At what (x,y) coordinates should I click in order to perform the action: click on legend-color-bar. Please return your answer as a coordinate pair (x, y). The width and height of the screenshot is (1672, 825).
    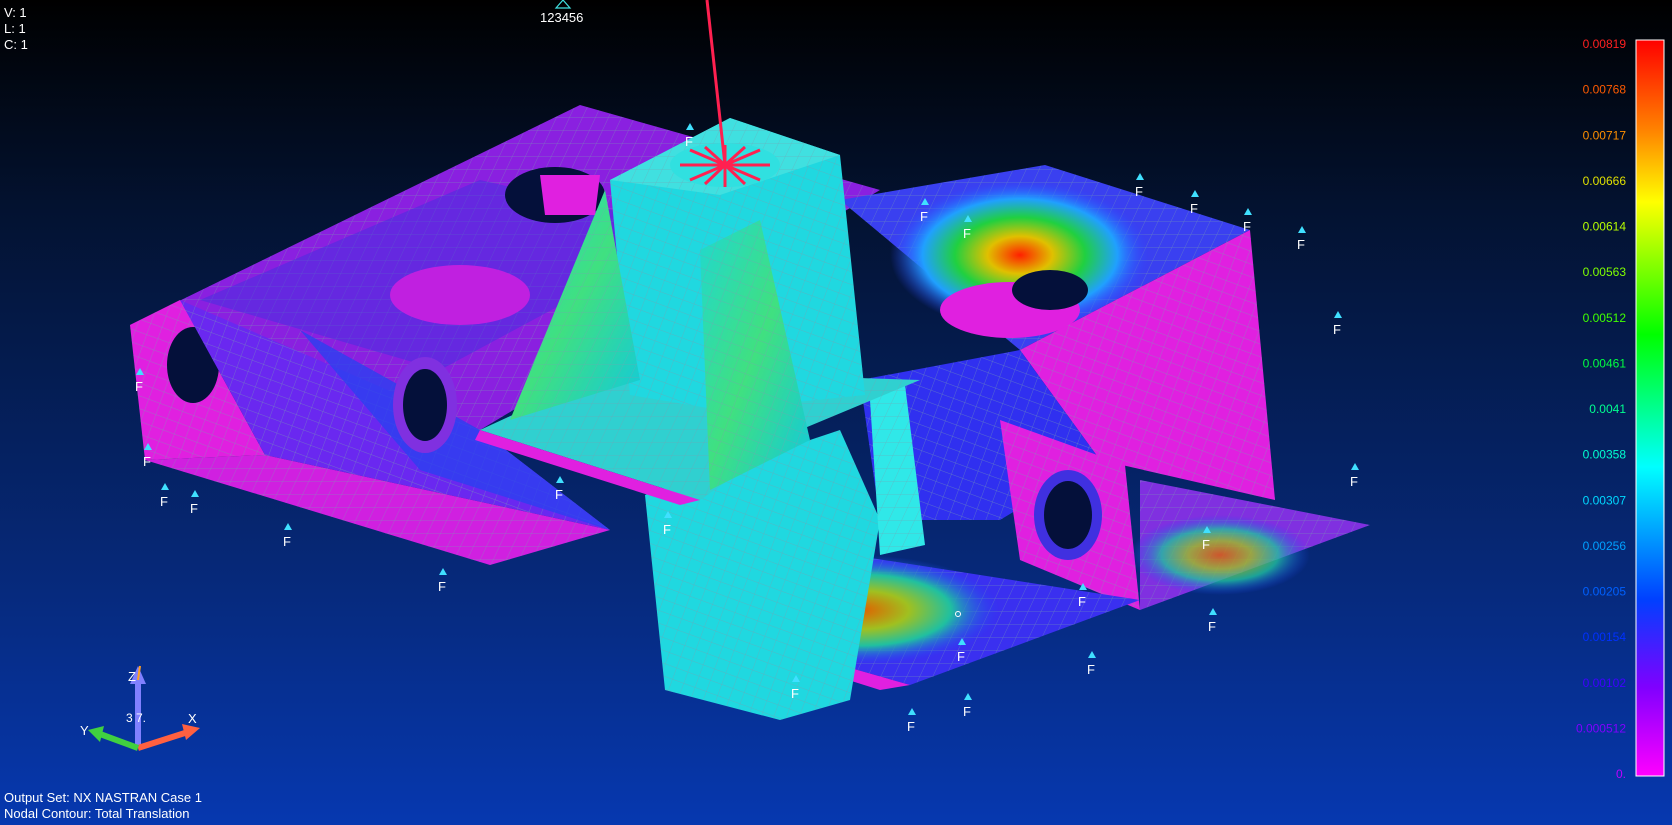
    Looking at the image, I should click on (1650, 408).